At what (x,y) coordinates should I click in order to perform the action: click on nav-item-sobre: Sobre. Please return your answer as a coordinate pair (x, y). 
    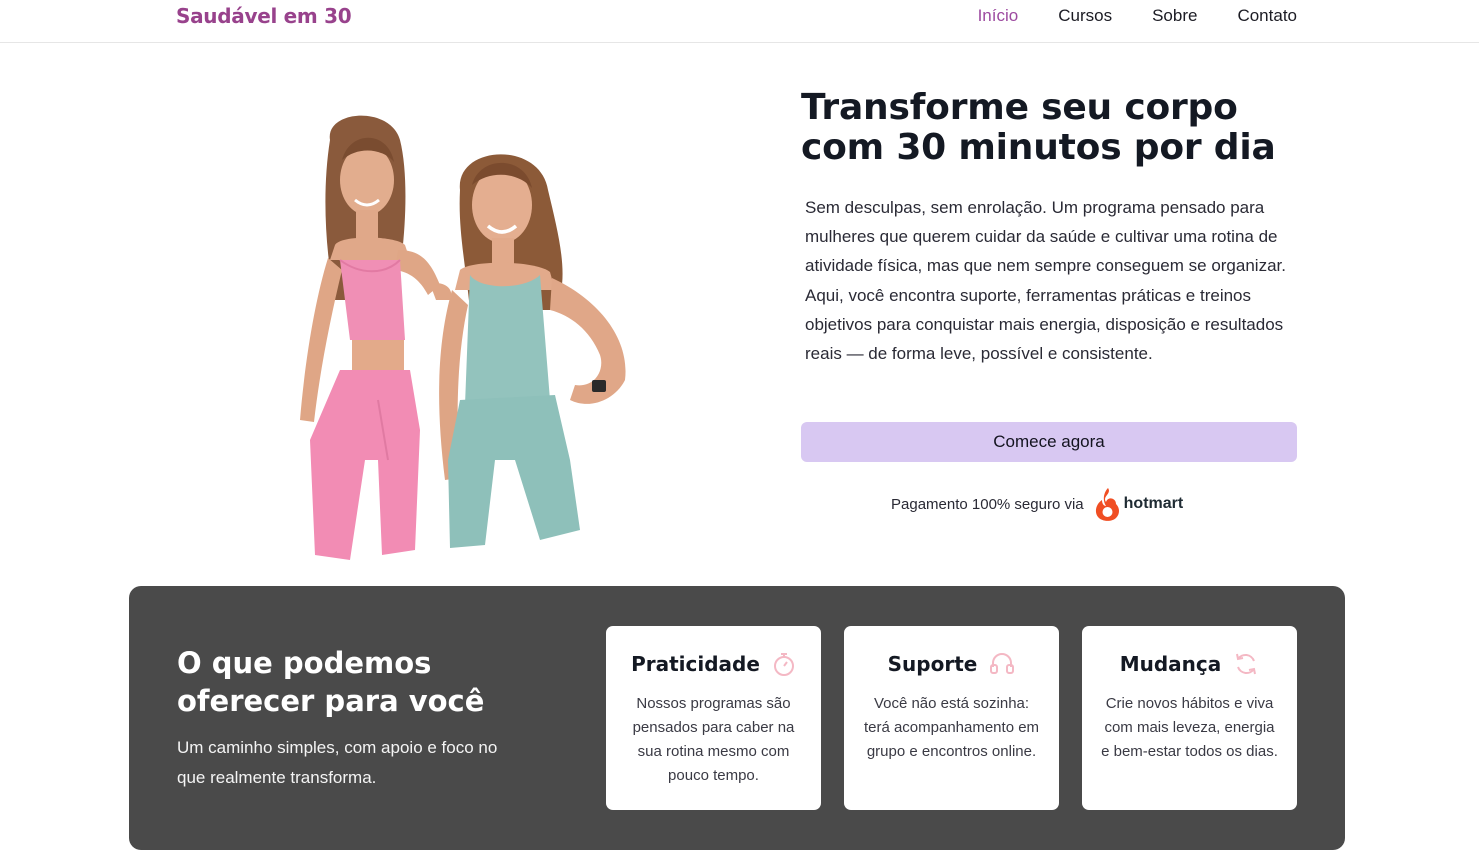
    Looking at the image, I should click on (1174, 16).